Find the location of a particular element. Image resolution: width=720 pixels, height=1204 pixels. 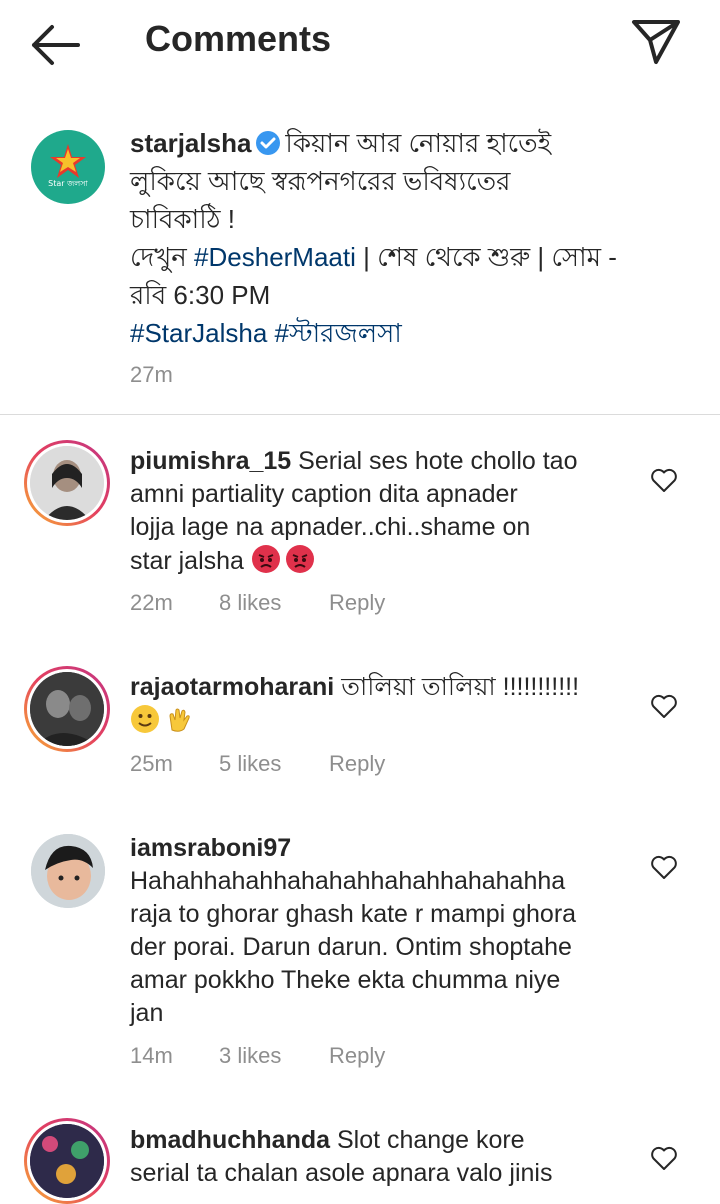

starjalsha-avatar: Star জলসা is located at coordinates (68, 167).